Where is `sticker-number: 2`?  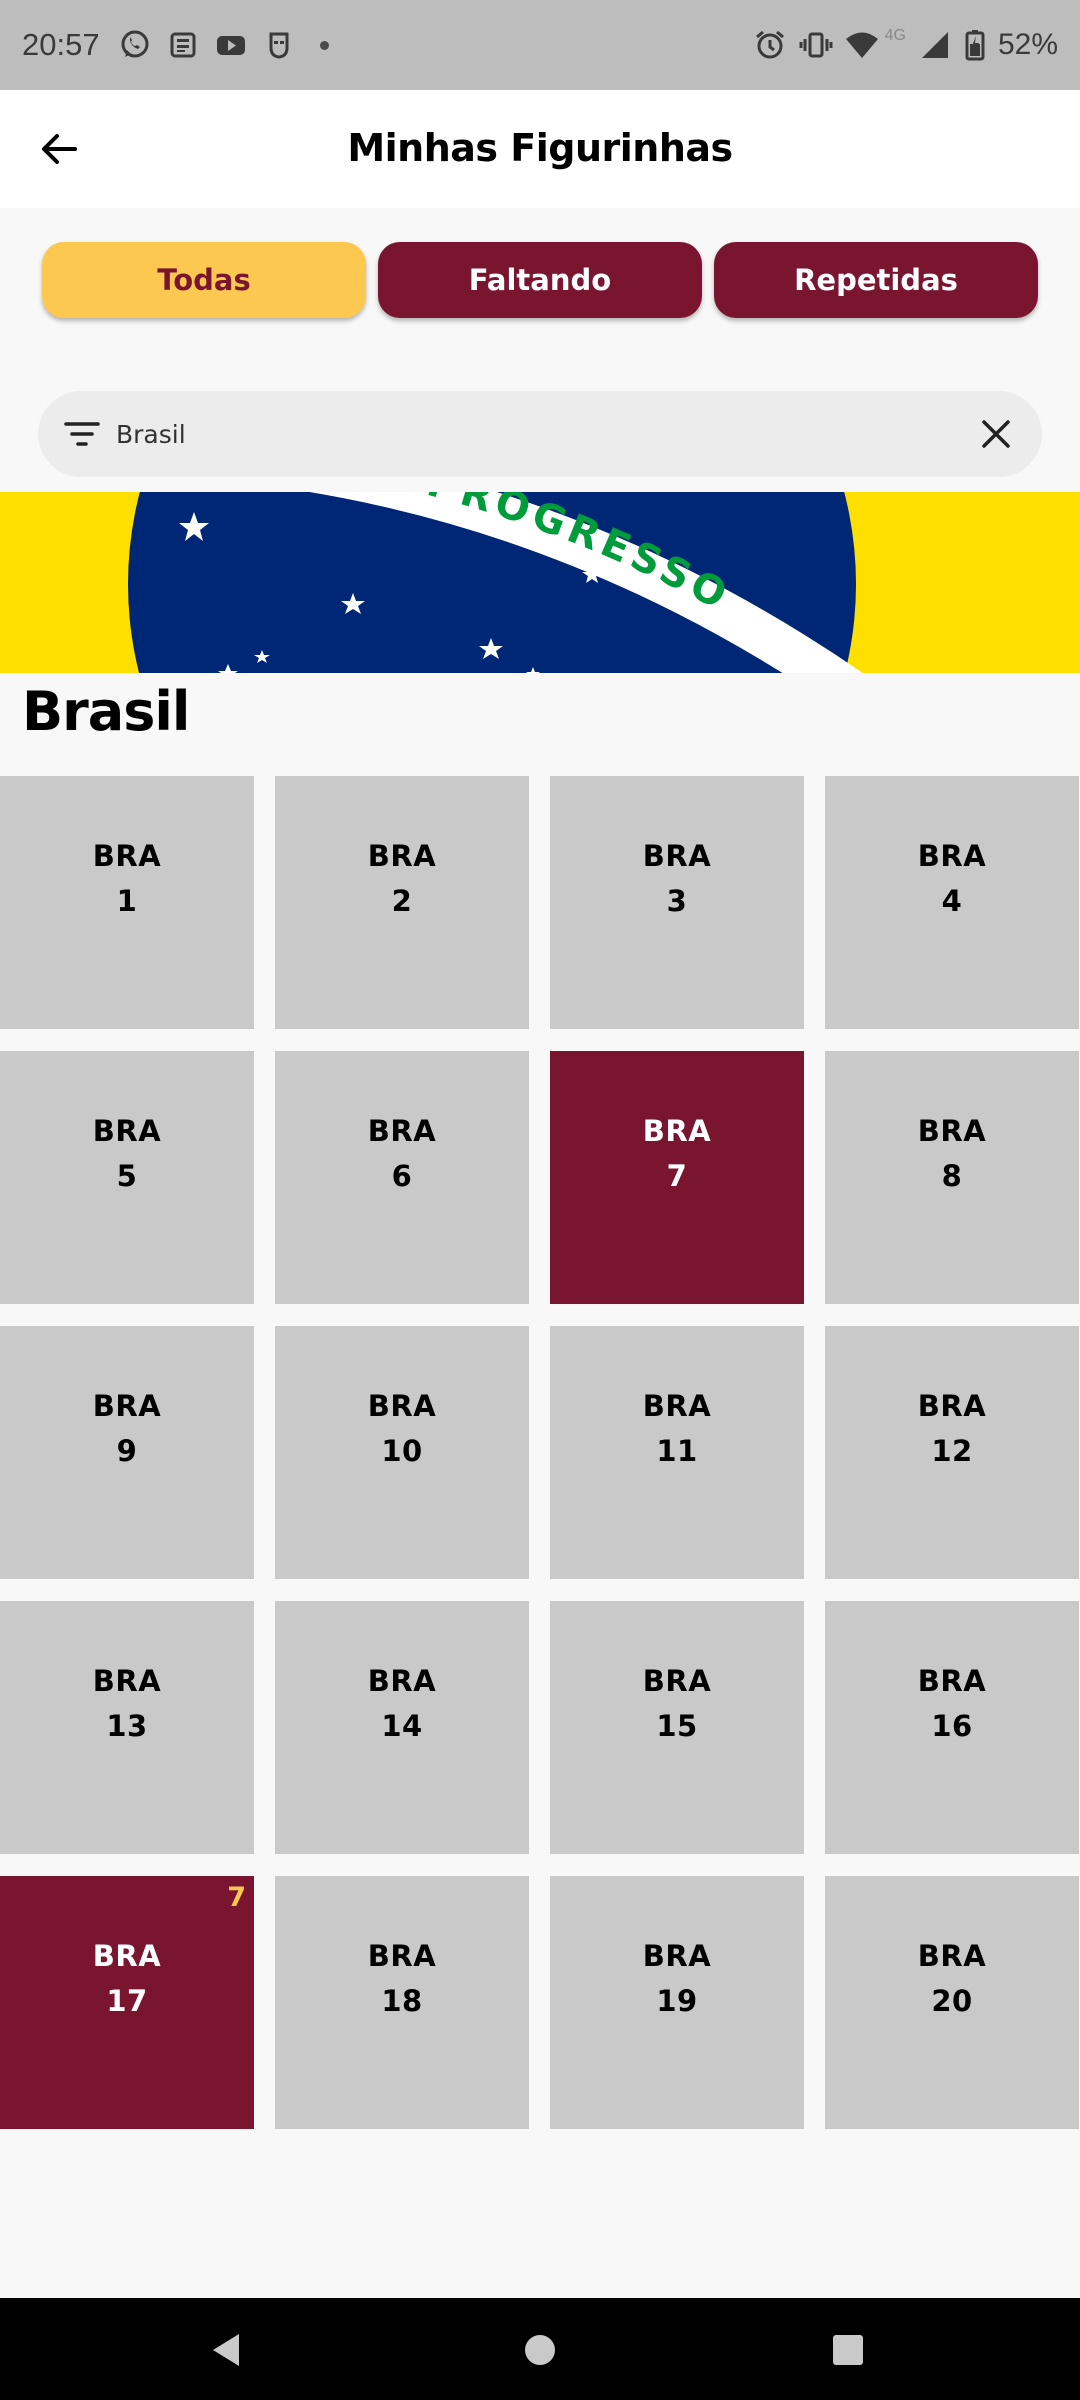
sticker-number: 2 is located at coordinates (402, 901).